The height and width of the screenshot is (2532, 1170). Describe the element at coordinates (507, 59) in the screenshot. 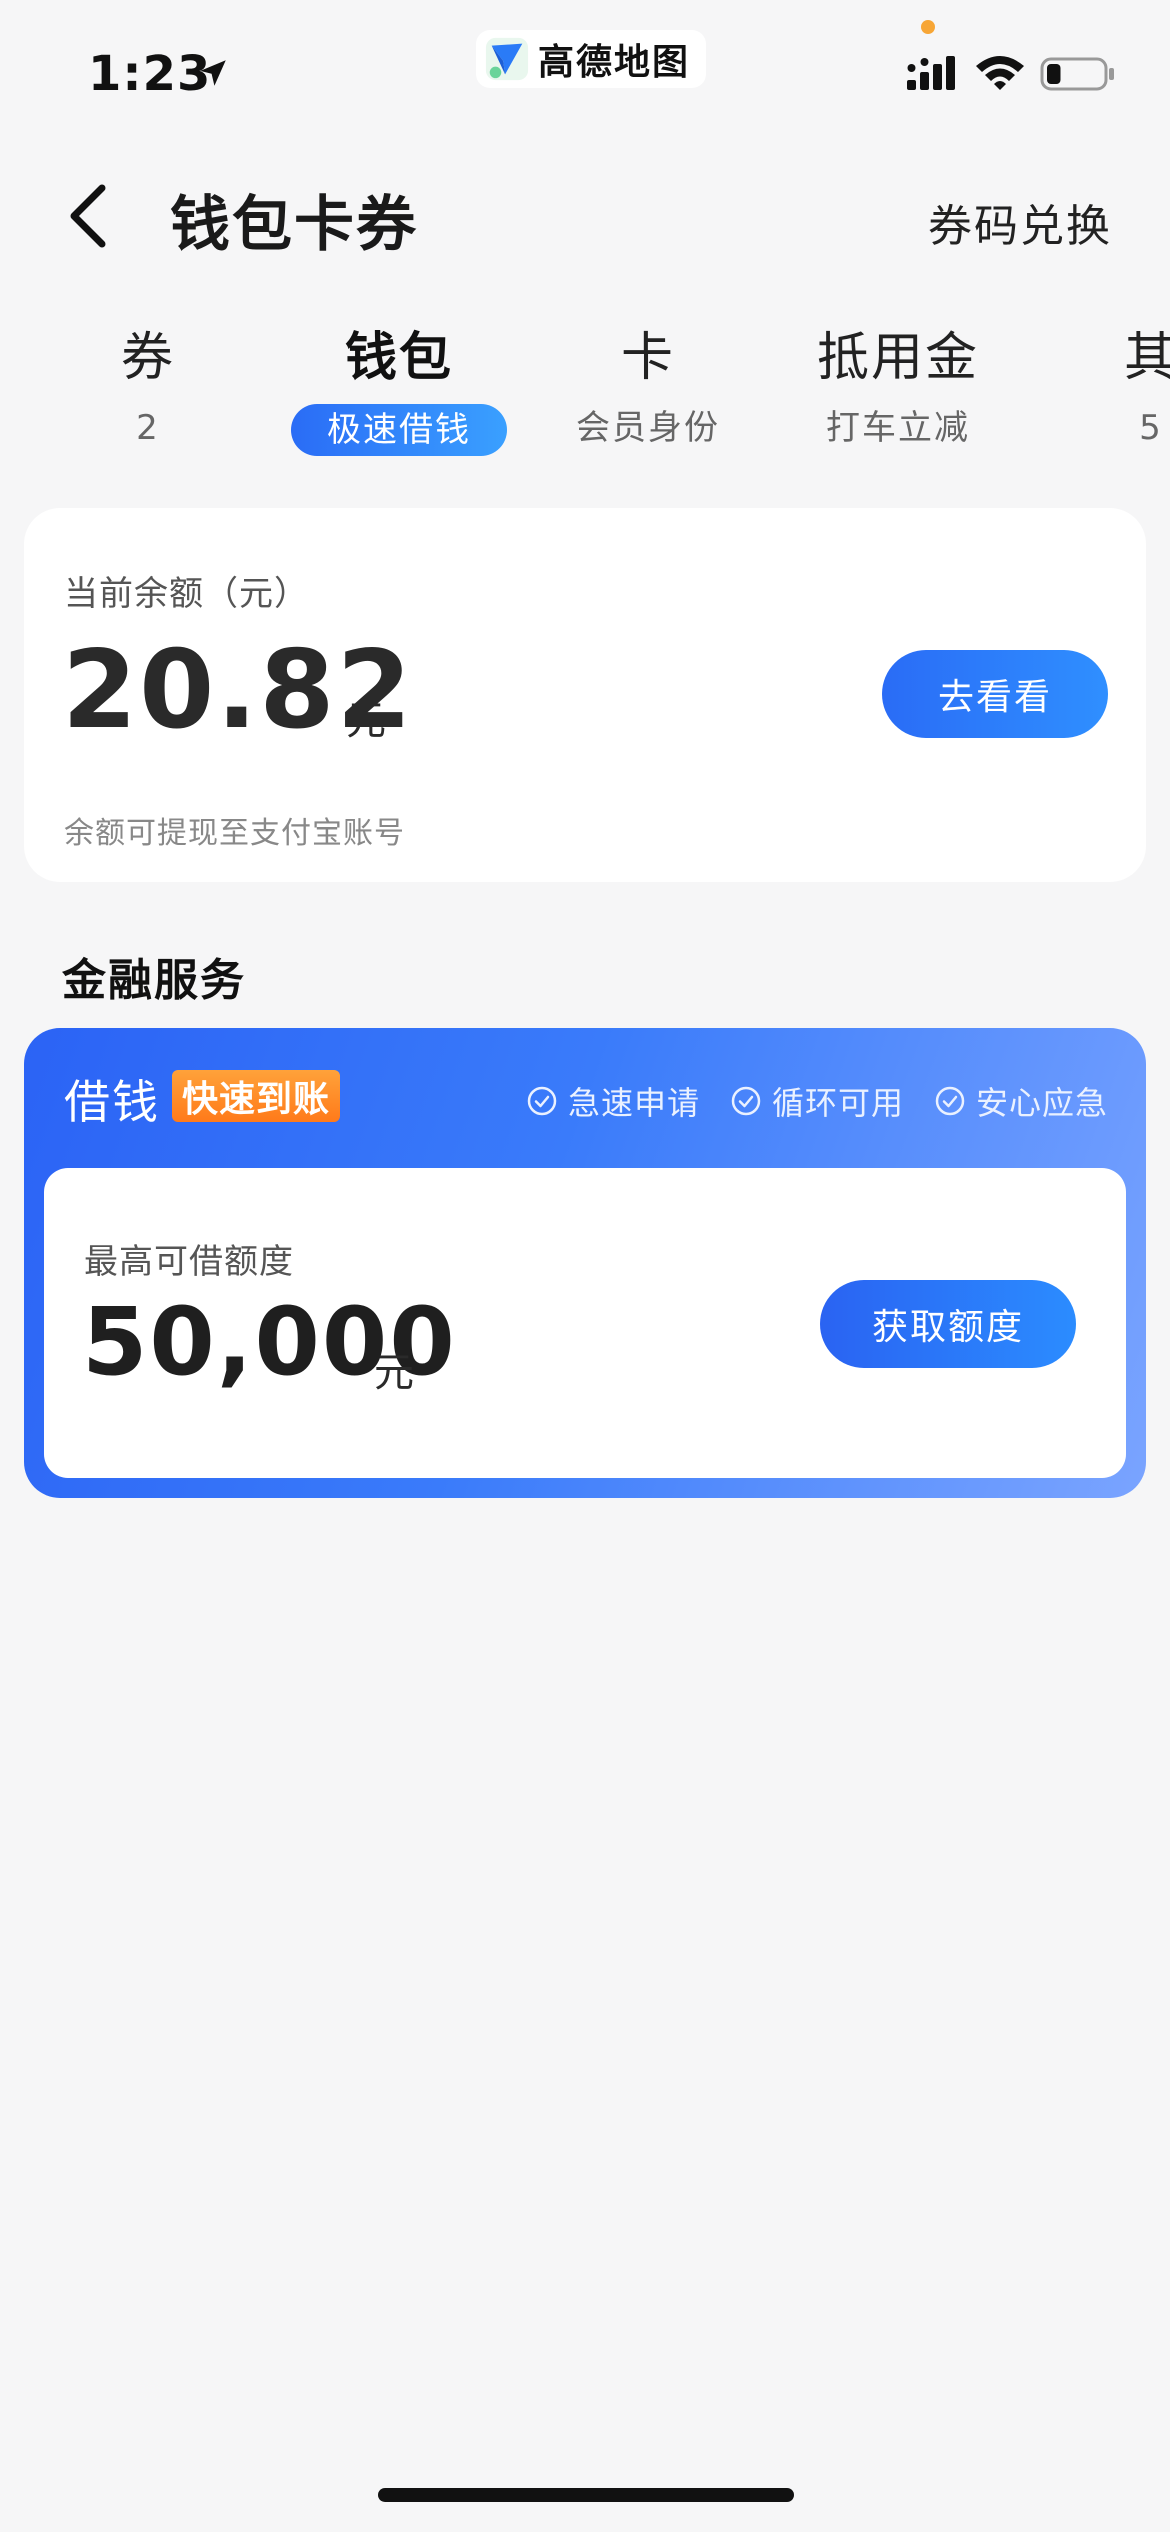

I see `amap-logo-icon` at that location.